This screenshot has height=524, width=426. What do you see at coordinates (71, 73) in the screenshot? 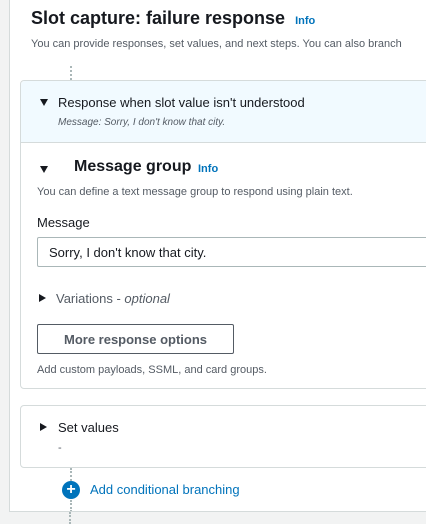
I see `flow-connector-top` at bounding box center [71, 73].